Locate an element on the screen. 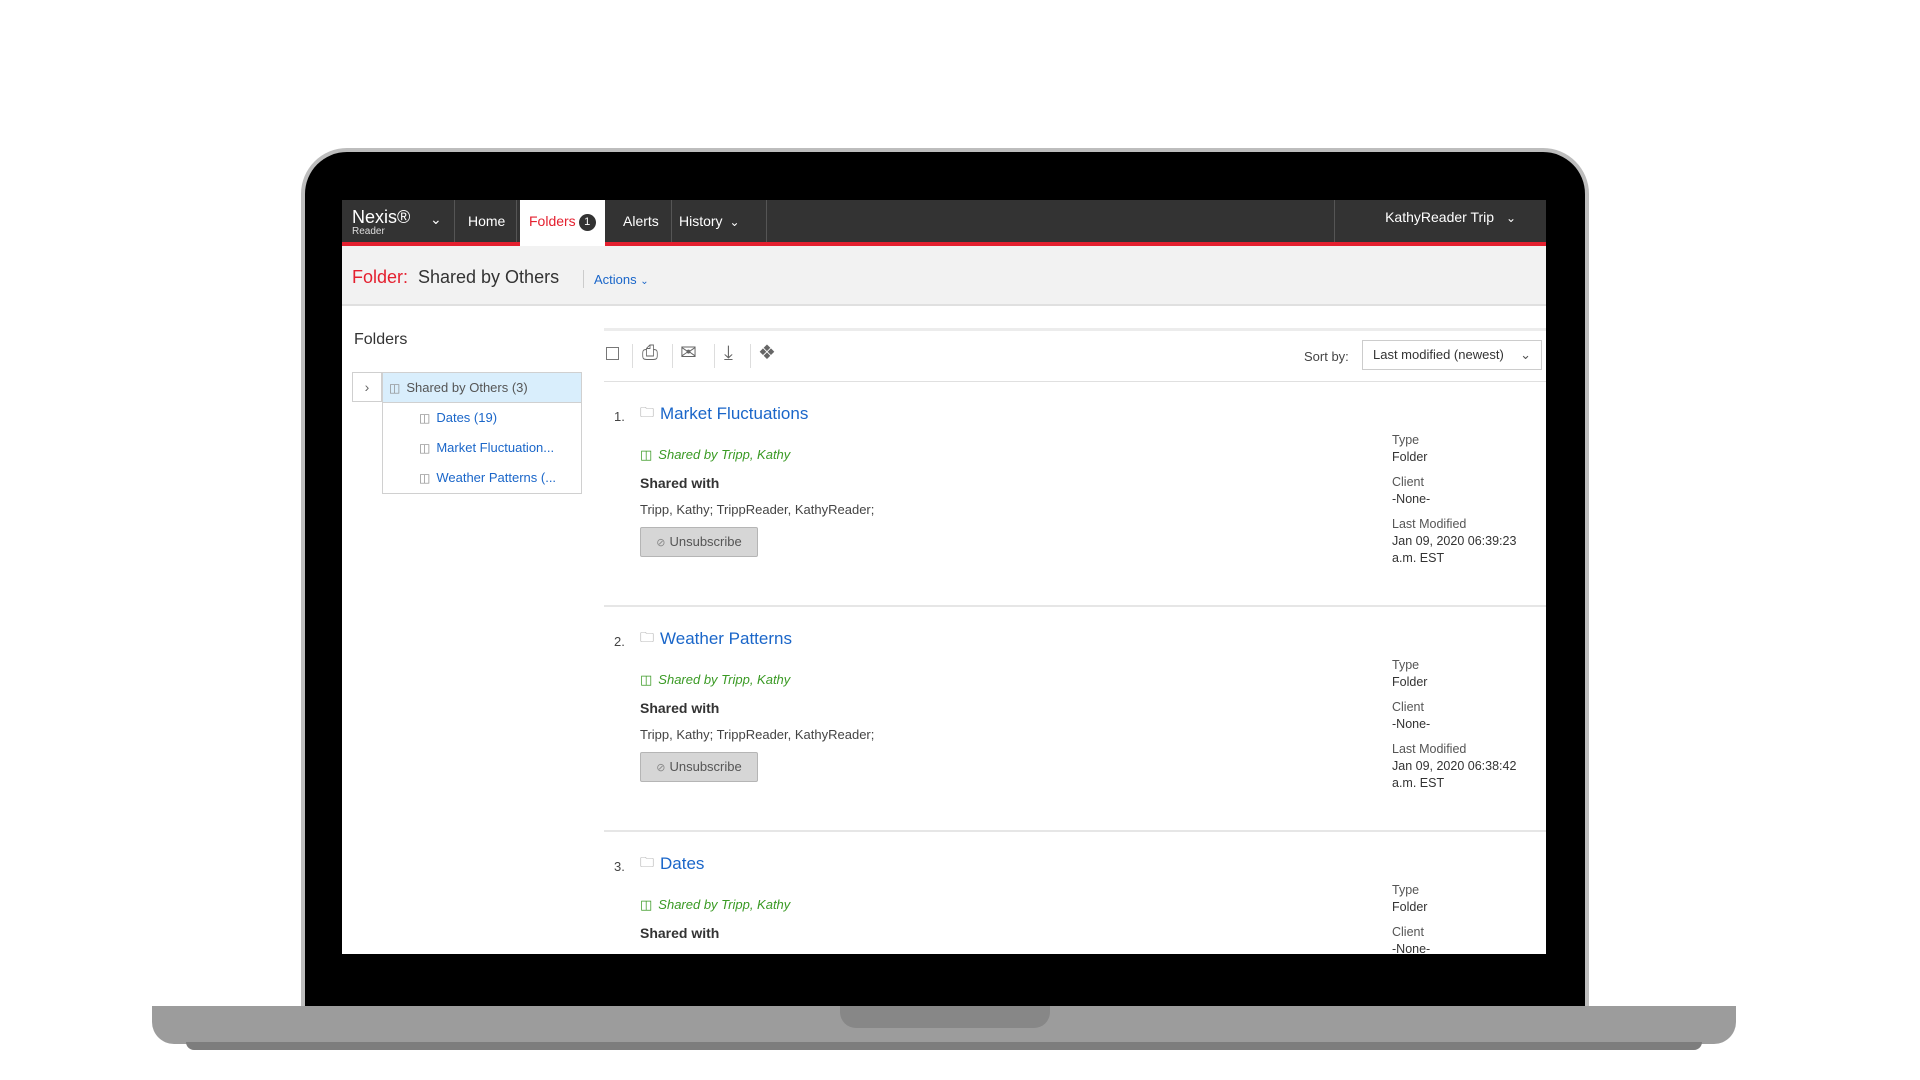  modified-value: Jan 09, 2020 06:38:42 a.m. EST is located at coordinates (1454, 774).